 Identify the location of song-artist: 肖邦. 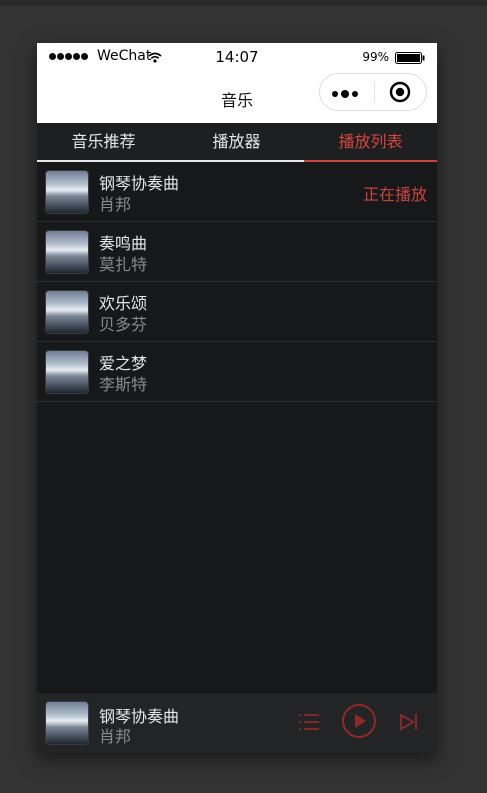
(115, 204).